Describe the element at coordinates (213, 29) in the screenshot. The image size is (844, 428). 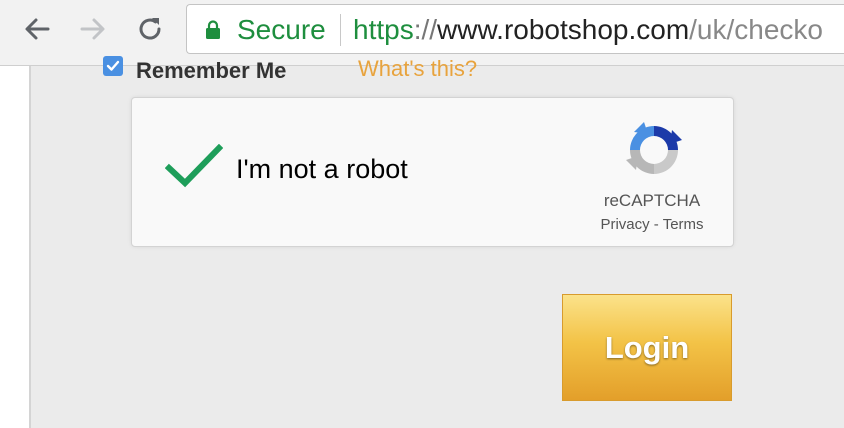
I see `lock-icon` at that location.